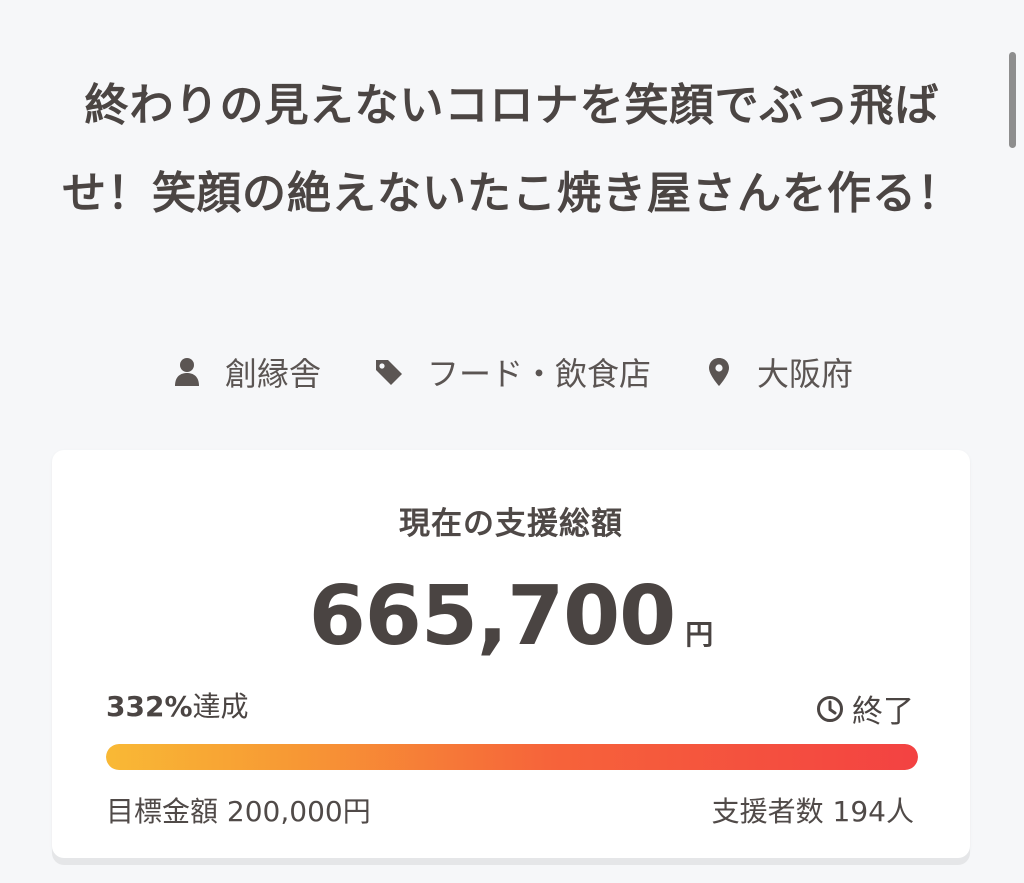  I want to click on location-link: 大阪府, so click(778, 372).